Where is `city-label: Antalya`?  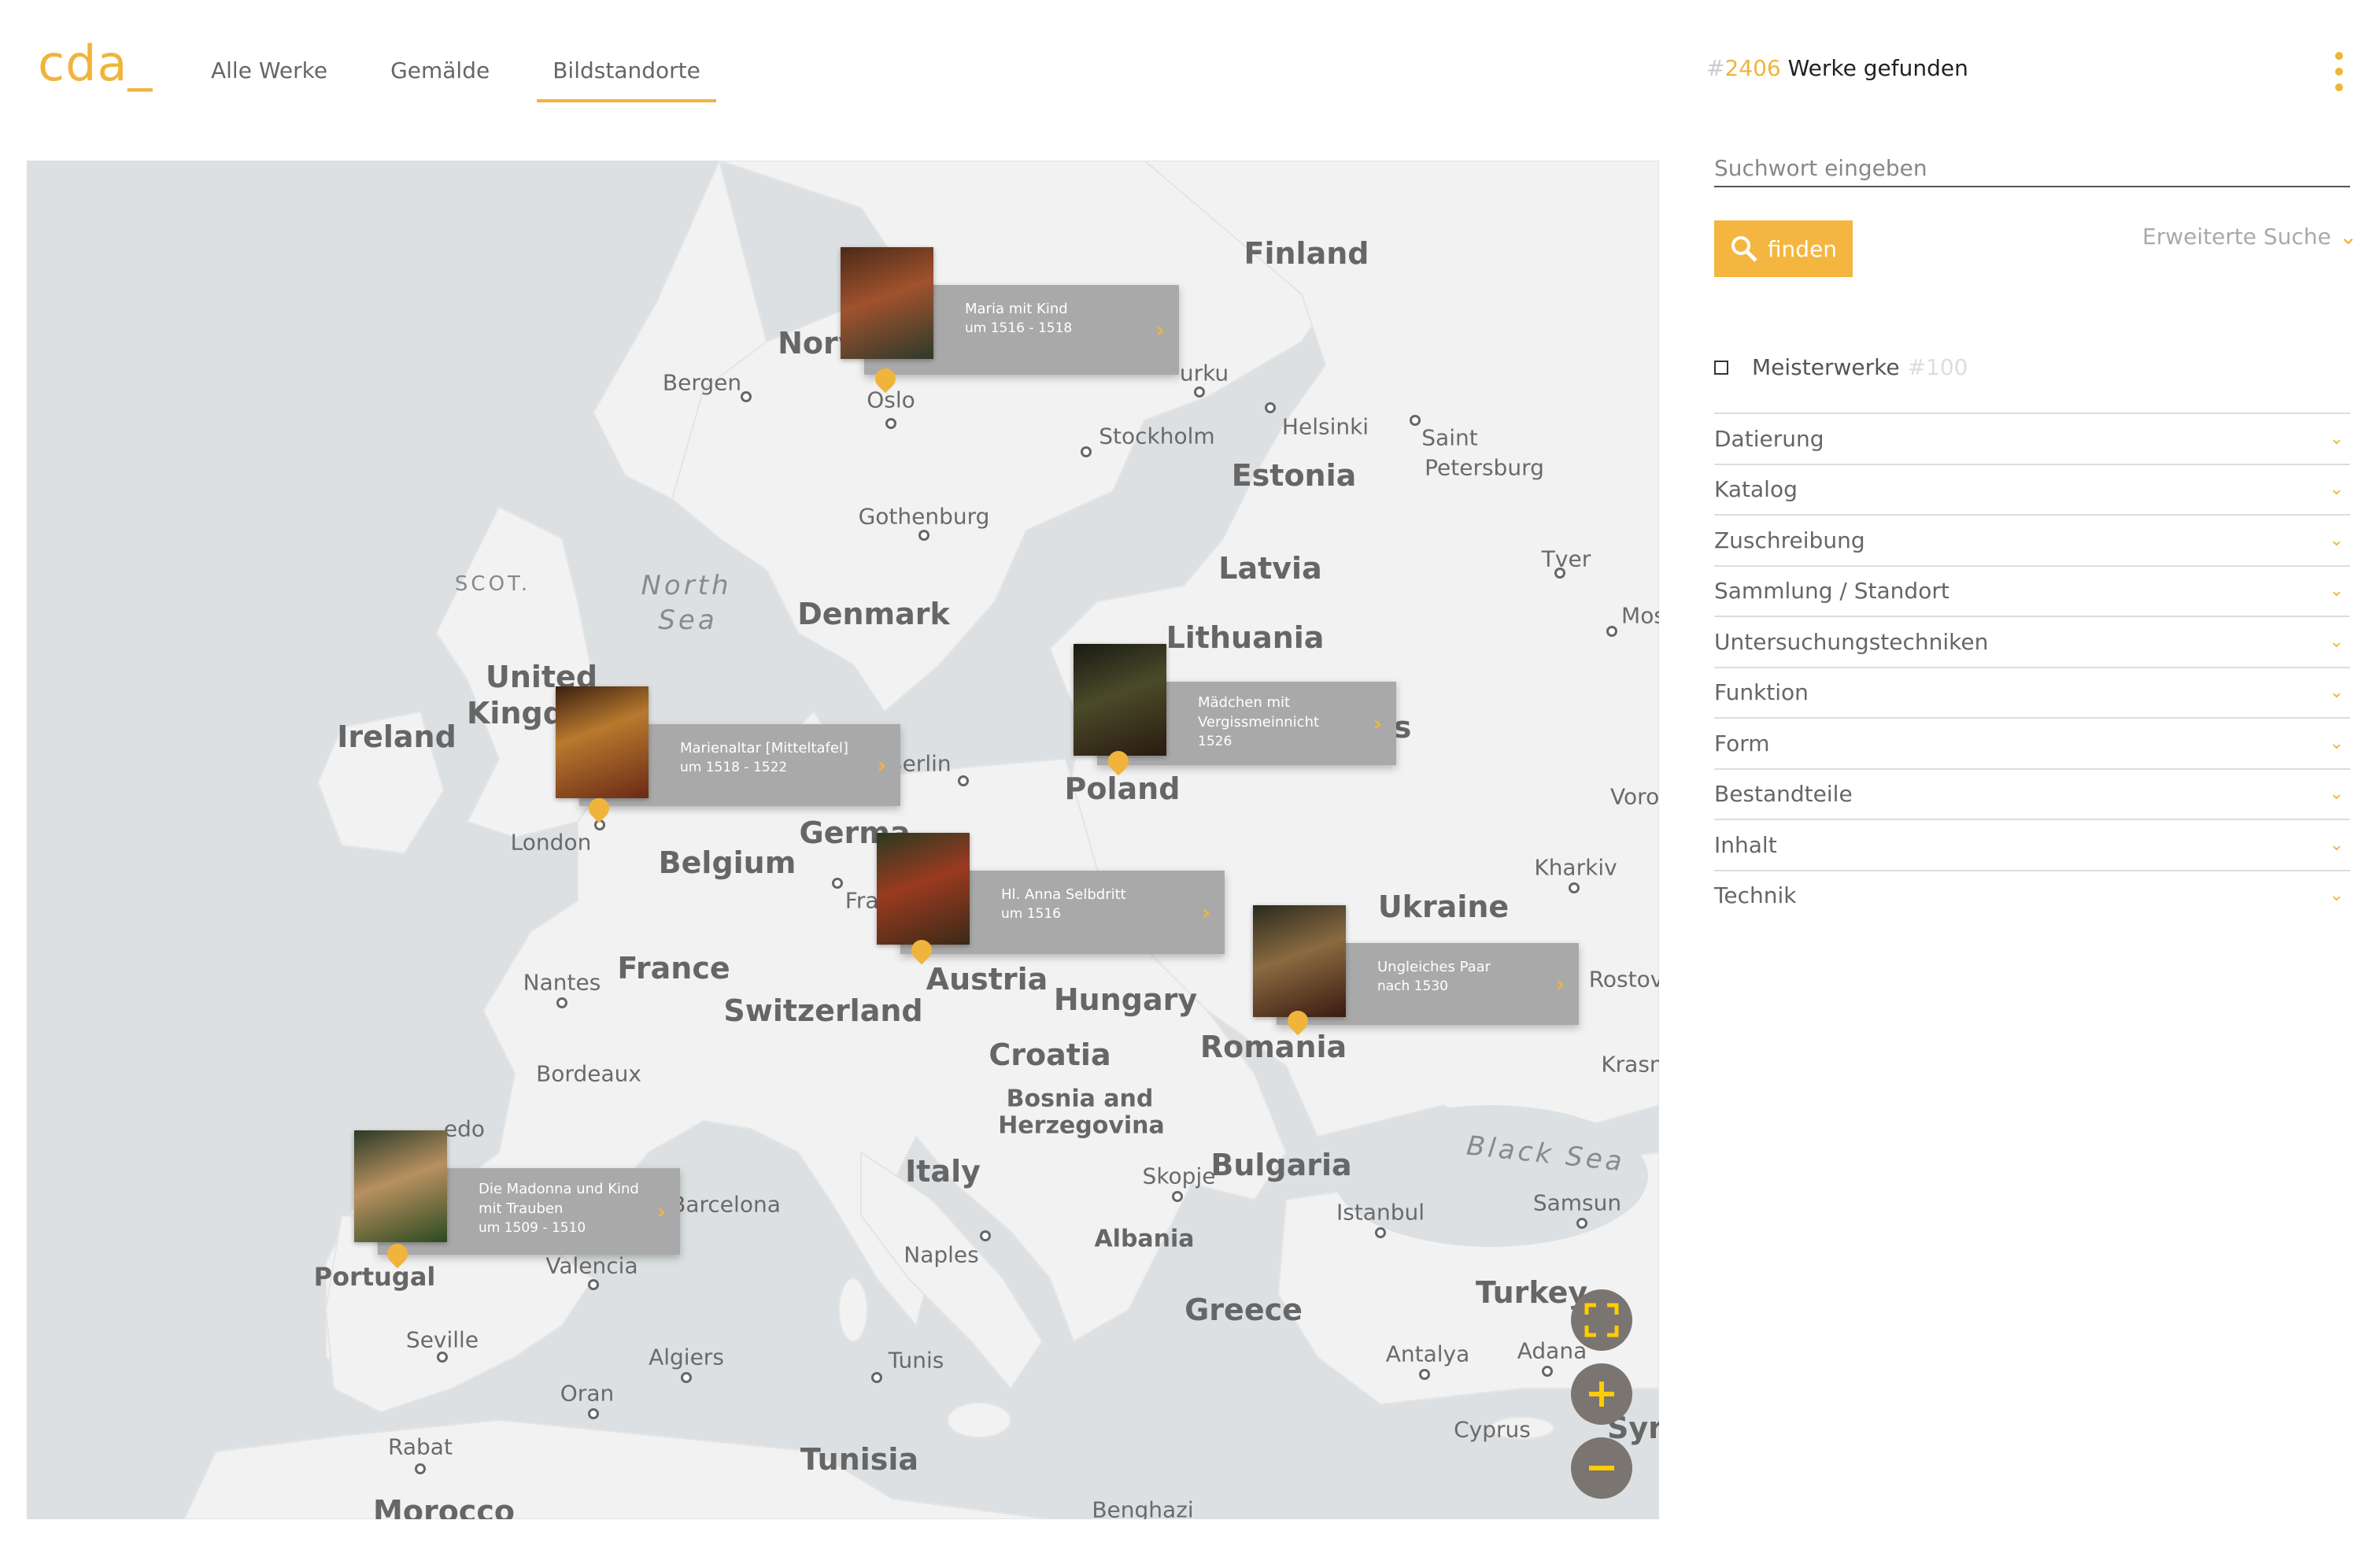 city-label: Antalya is located at coordinates (1427, 1354).